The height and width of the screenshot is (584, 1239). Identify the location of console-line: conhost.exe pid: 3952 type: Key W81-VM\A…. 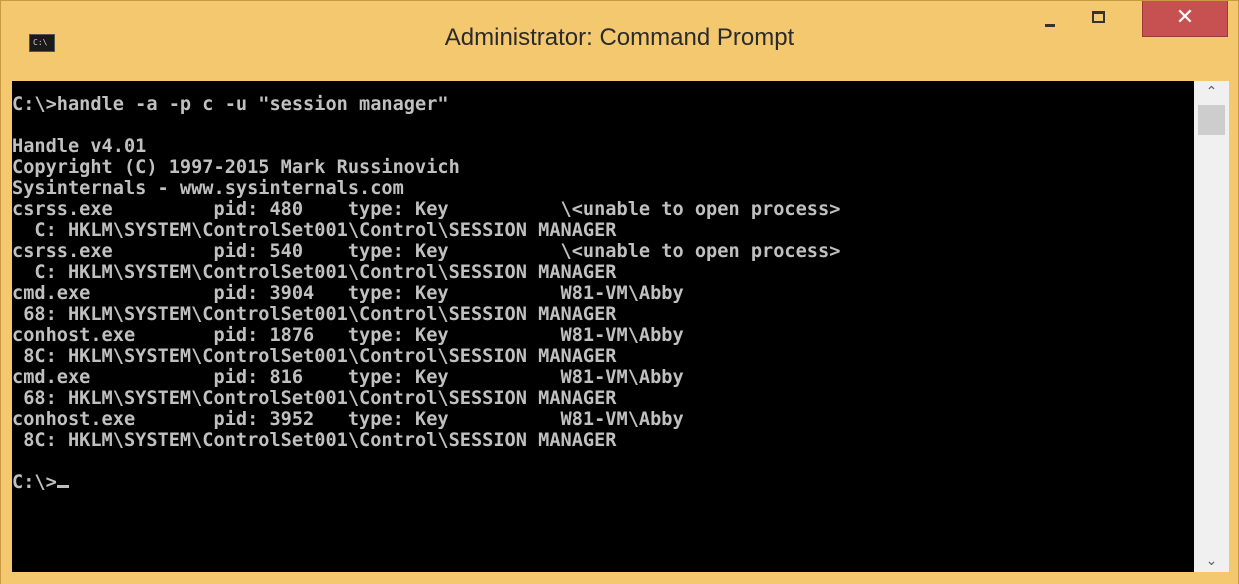
(348, 419).